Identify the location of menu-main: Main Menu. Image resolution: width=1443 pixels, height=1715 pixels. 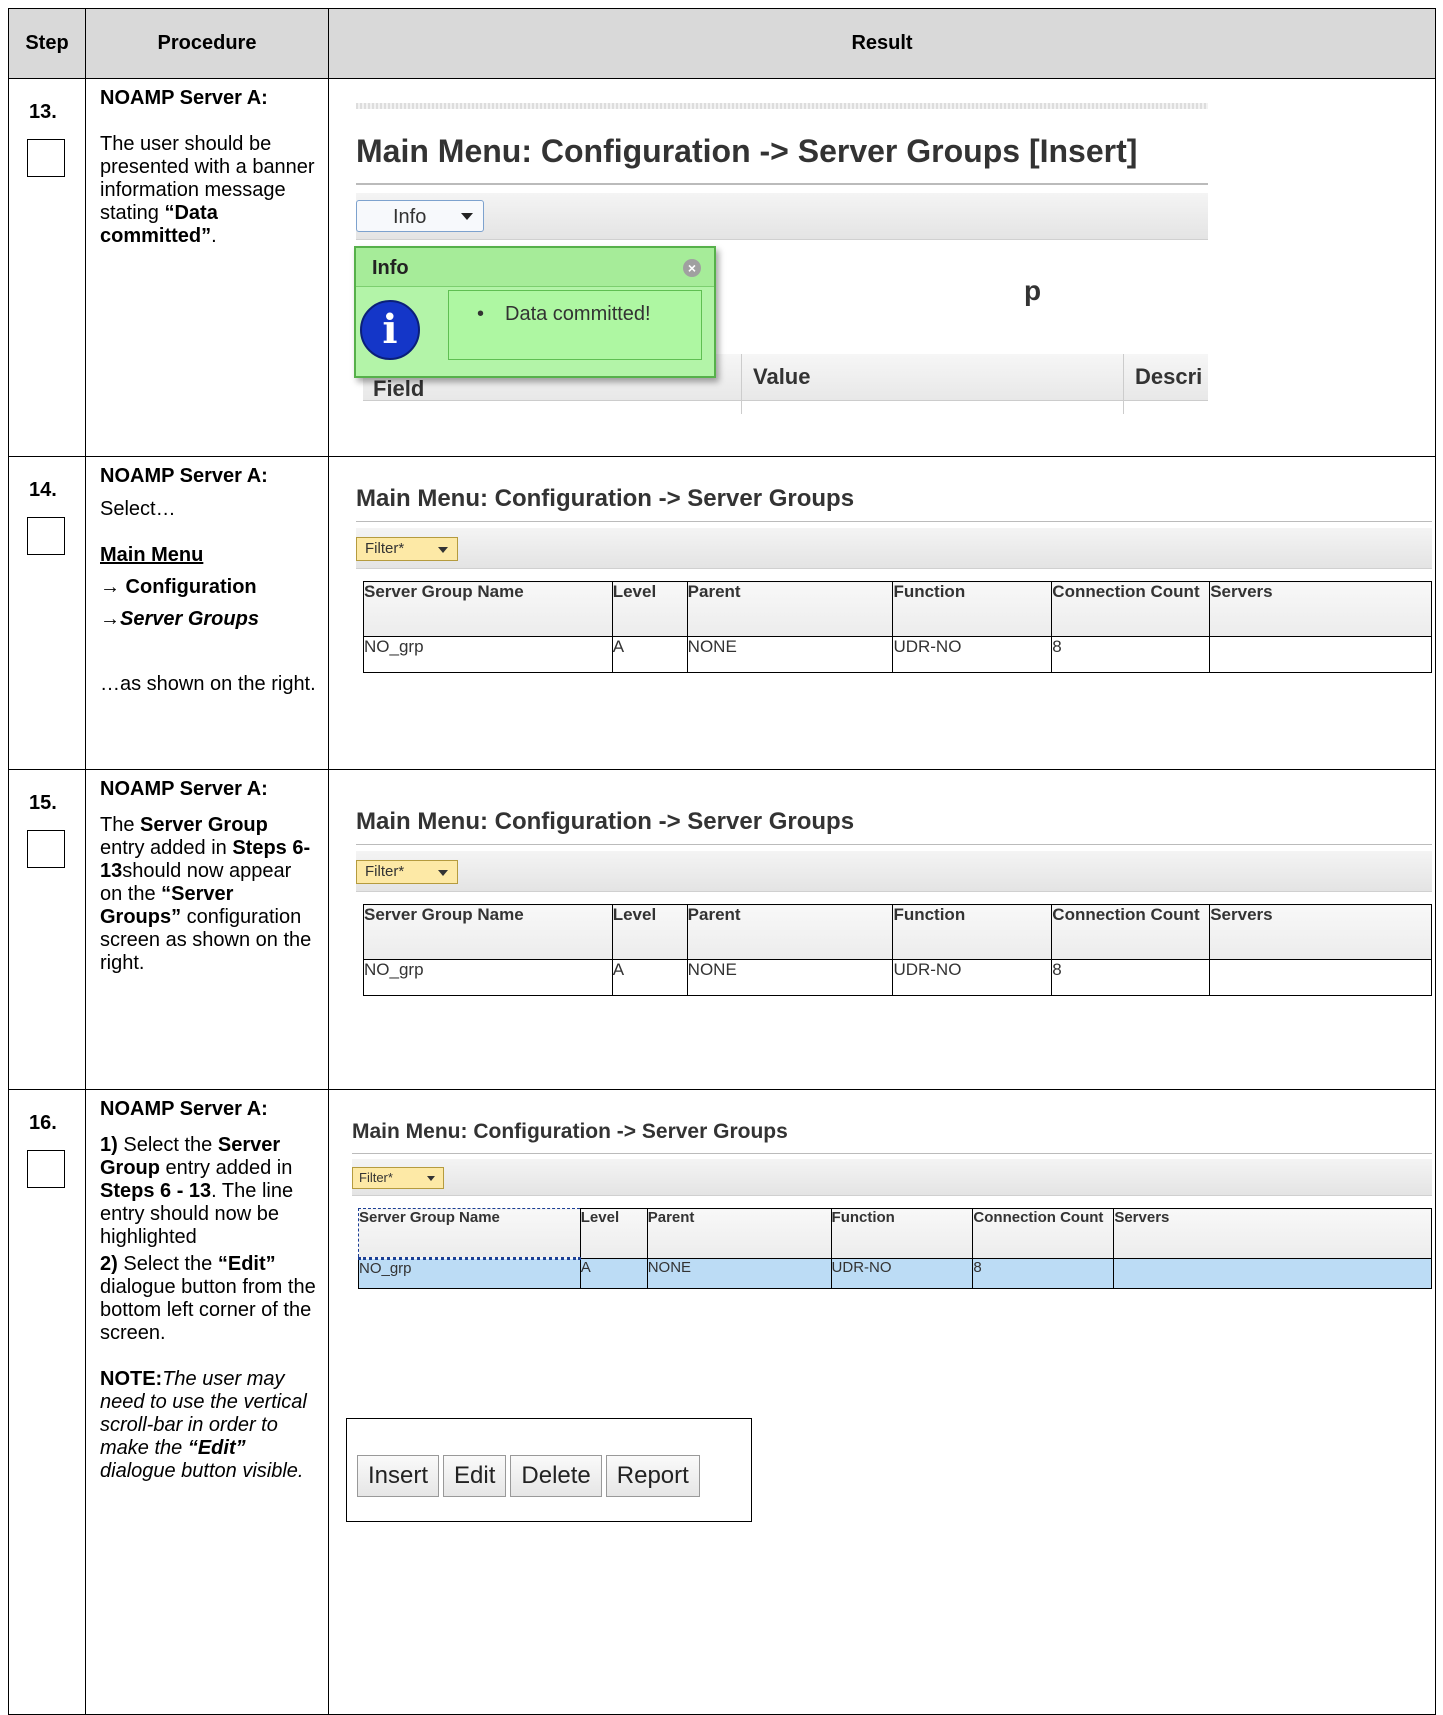
(152, 555).